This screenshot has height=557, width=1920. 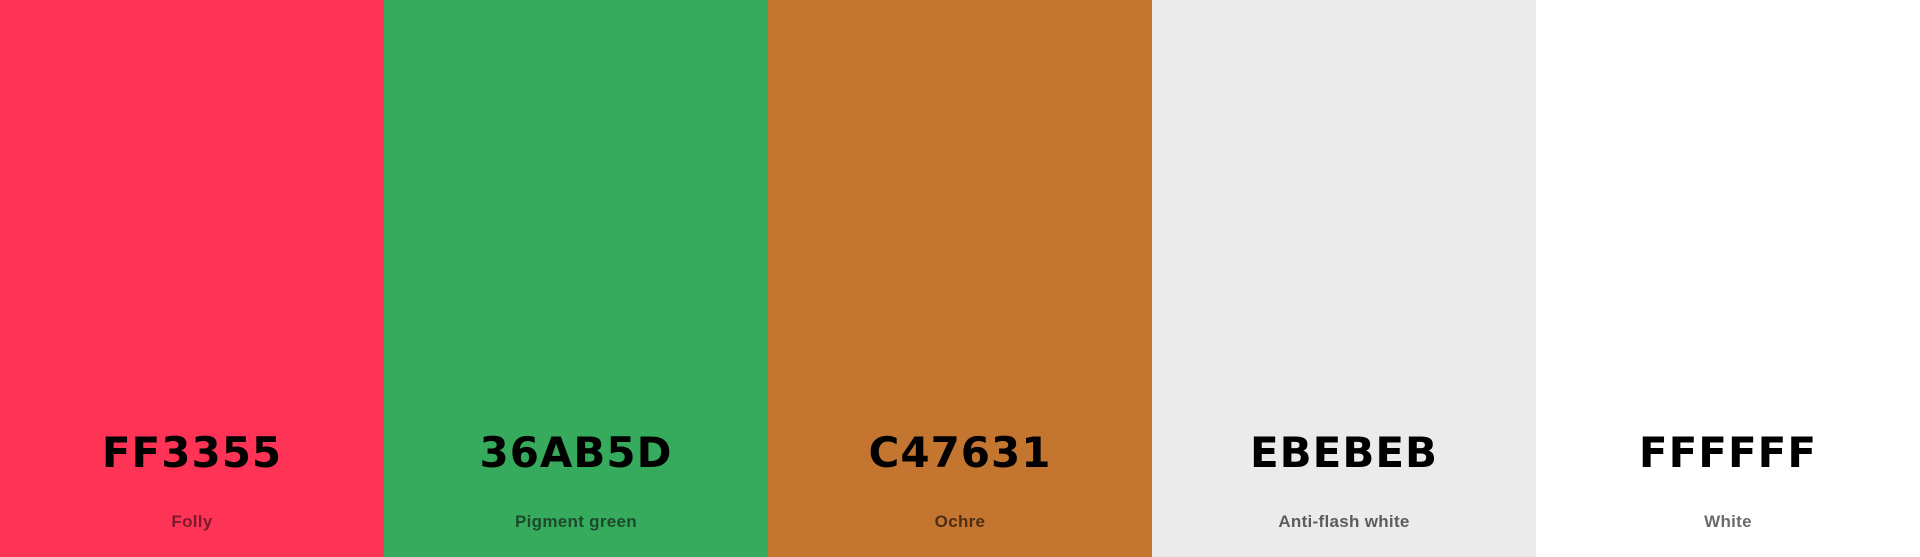 What do you see at coordinates (1344, 521) in the screenshot?
I see `swatch-color-name: Anti-flash white` at bounding box center [1344, 521].